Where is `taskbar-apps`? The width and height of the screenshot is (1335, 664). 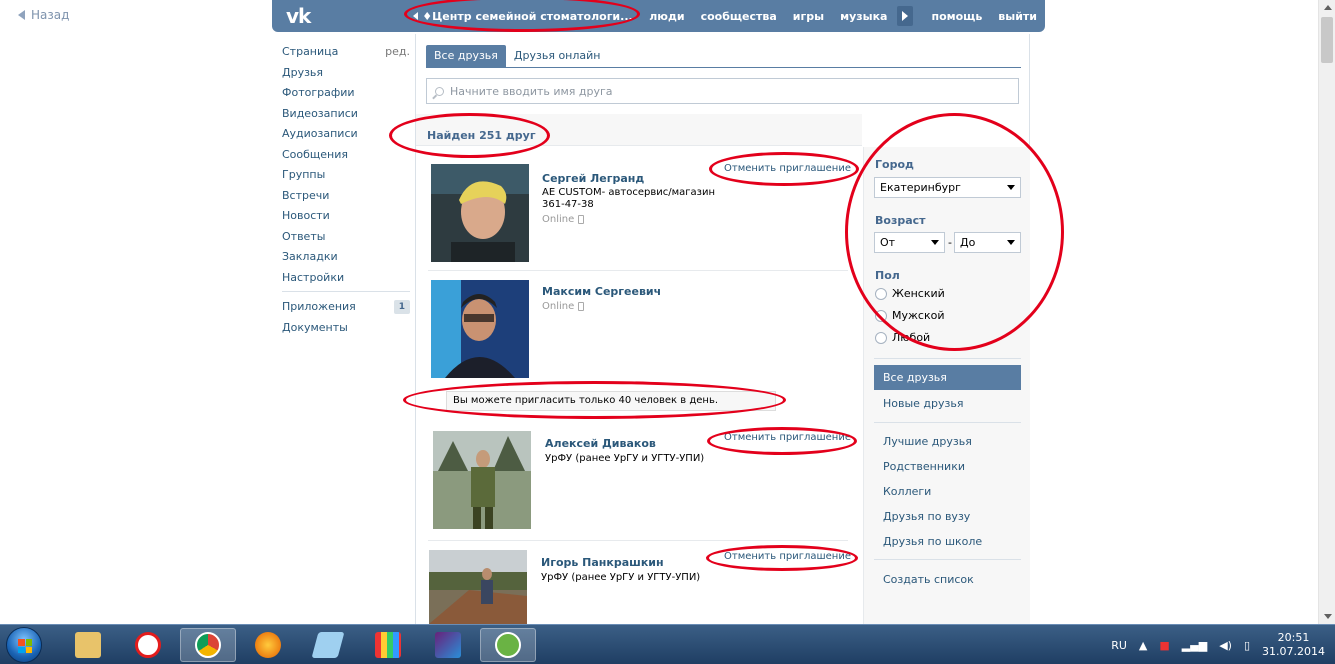
taskbar-apps is located at coordinates (388, 645).